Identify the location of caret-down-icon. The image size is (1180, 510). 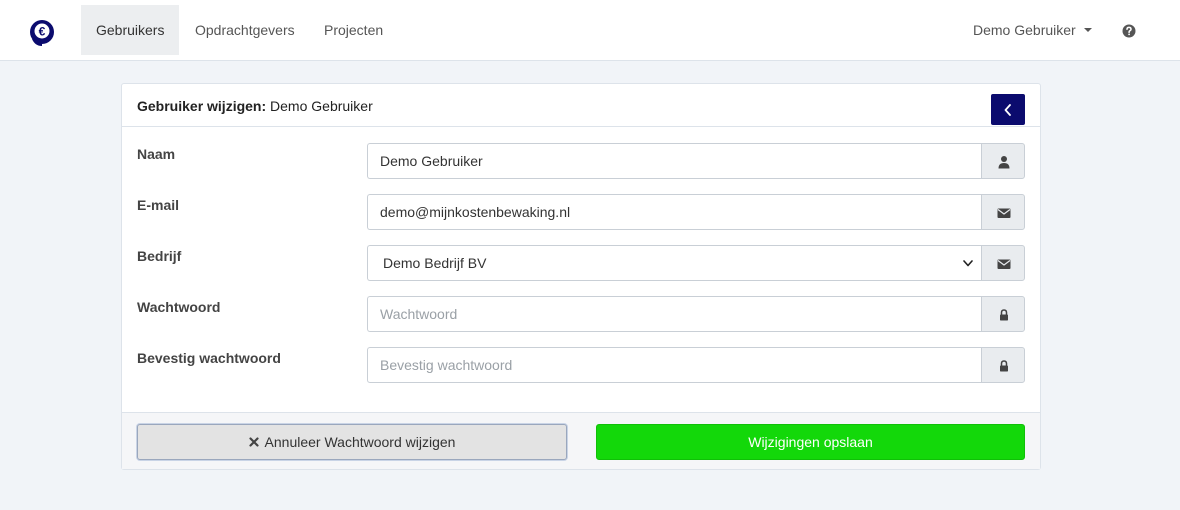
(1087, 29).